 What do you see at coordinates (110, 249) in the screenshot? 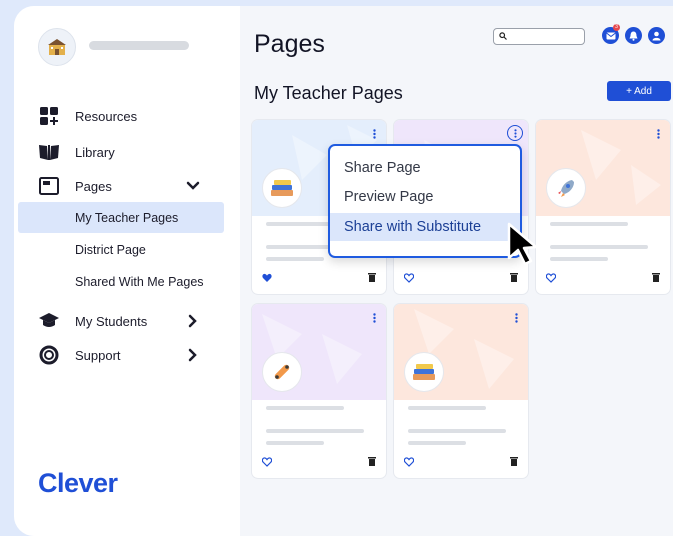
I see `sidebar-item-label: District Page` at bounding box center [110, 249].